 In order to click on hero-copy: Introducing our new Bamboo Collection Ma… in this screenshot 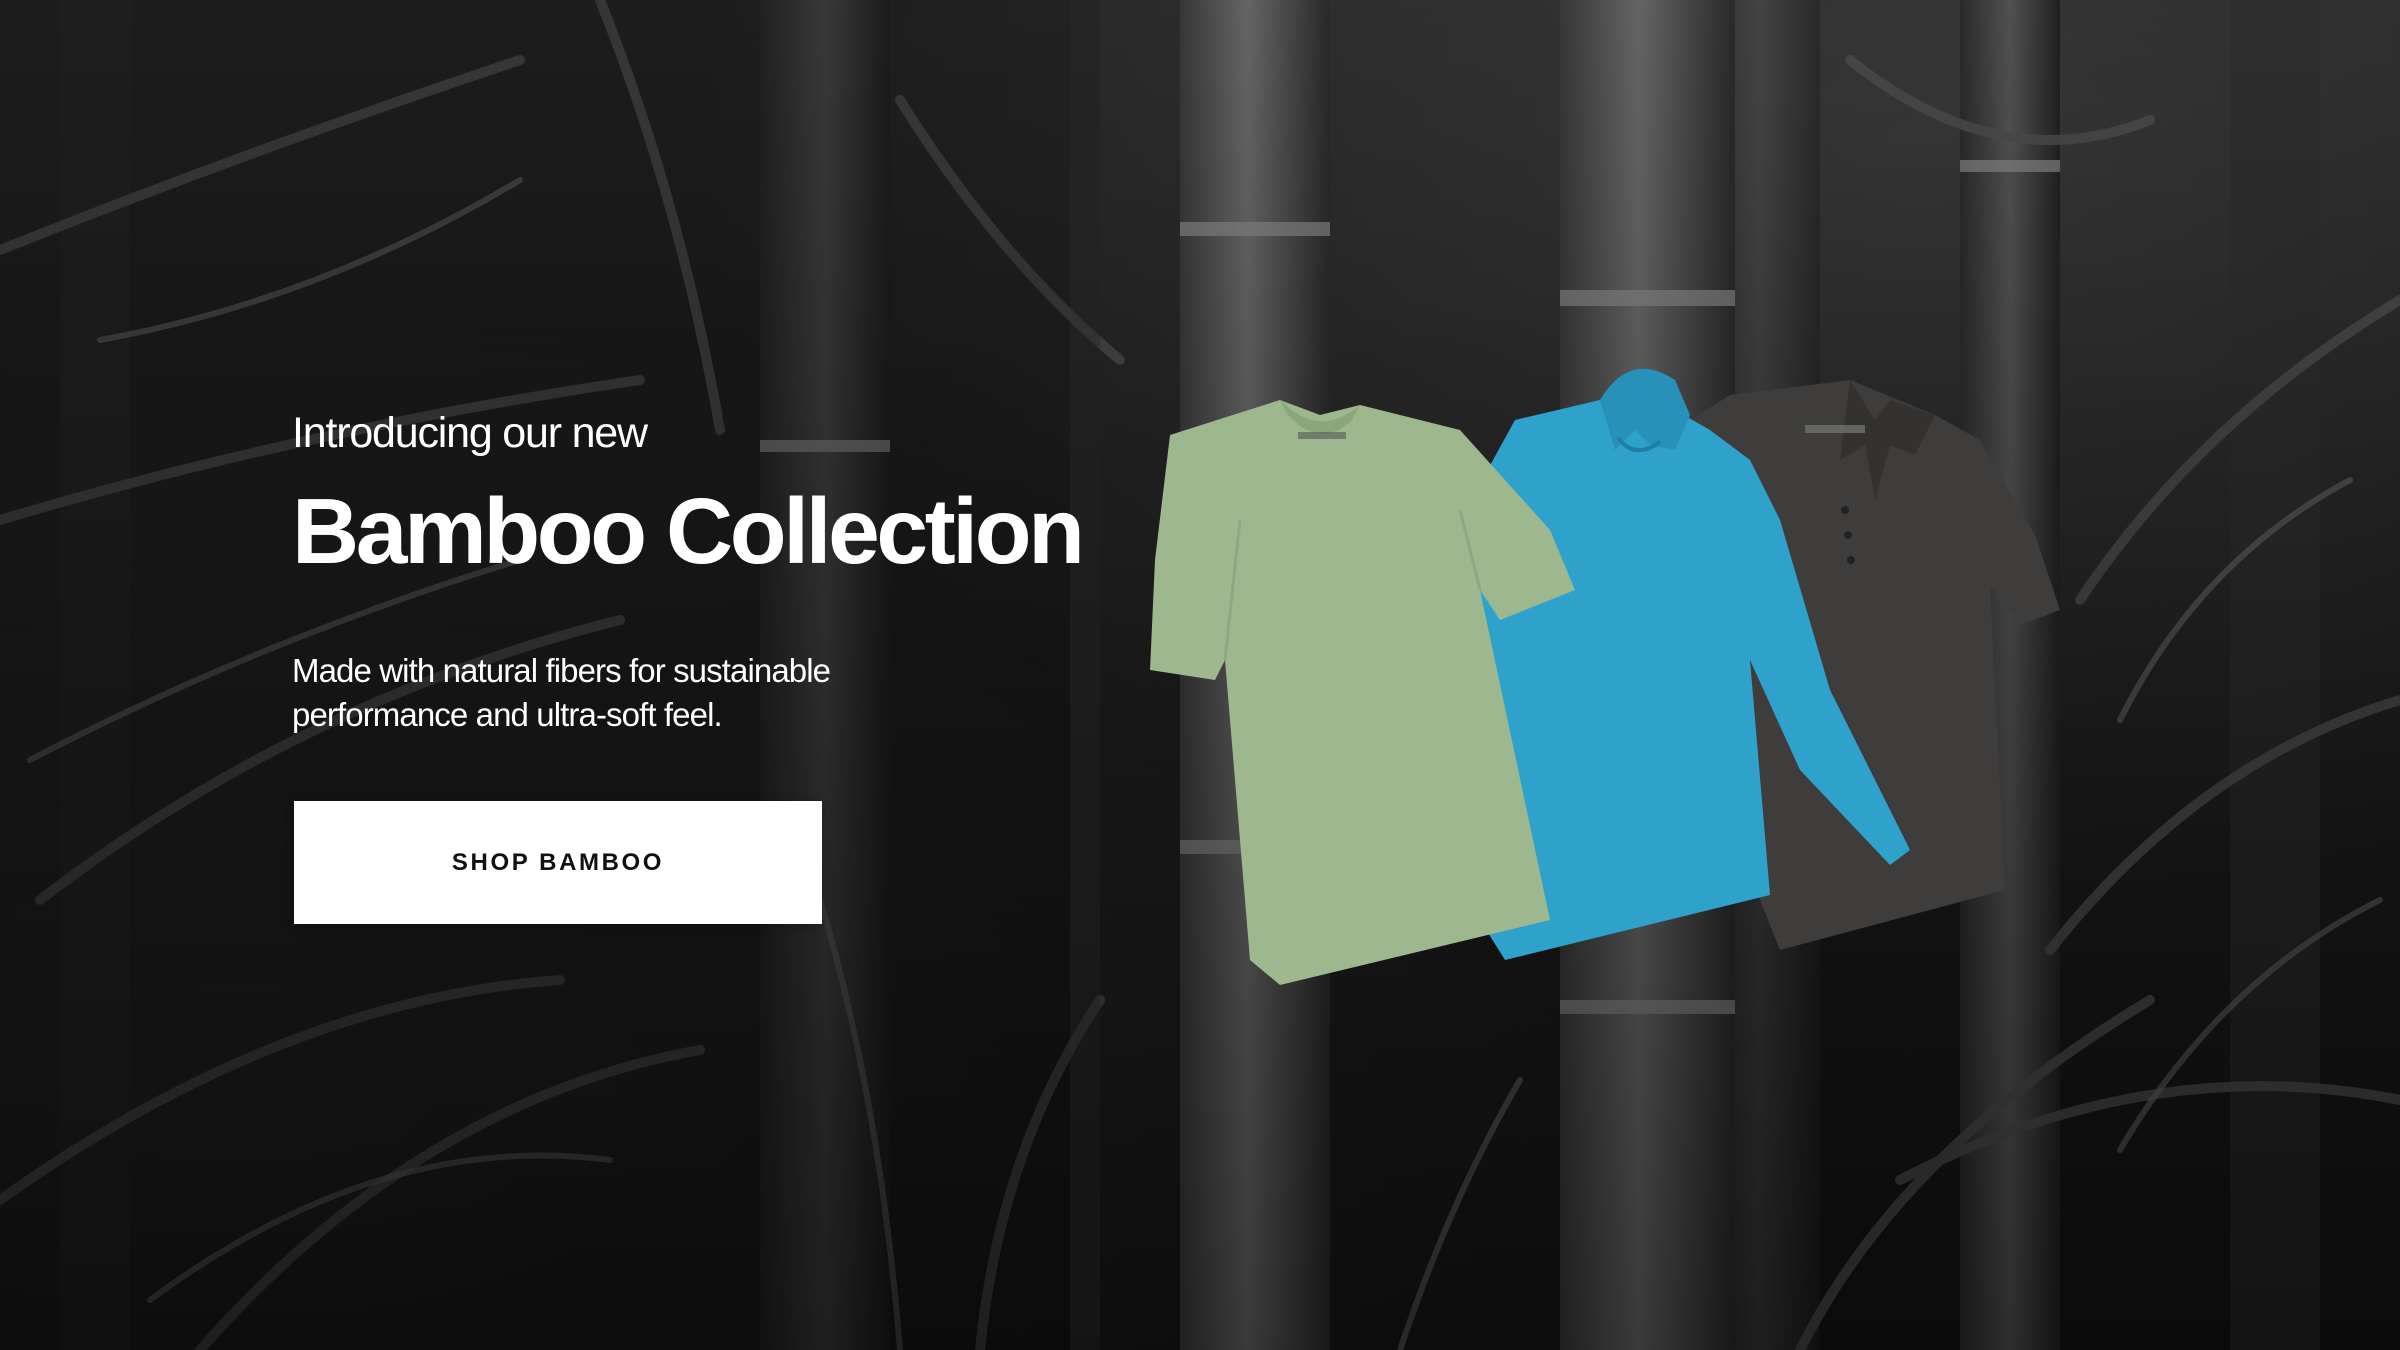, I will do `click(688, 573)`.